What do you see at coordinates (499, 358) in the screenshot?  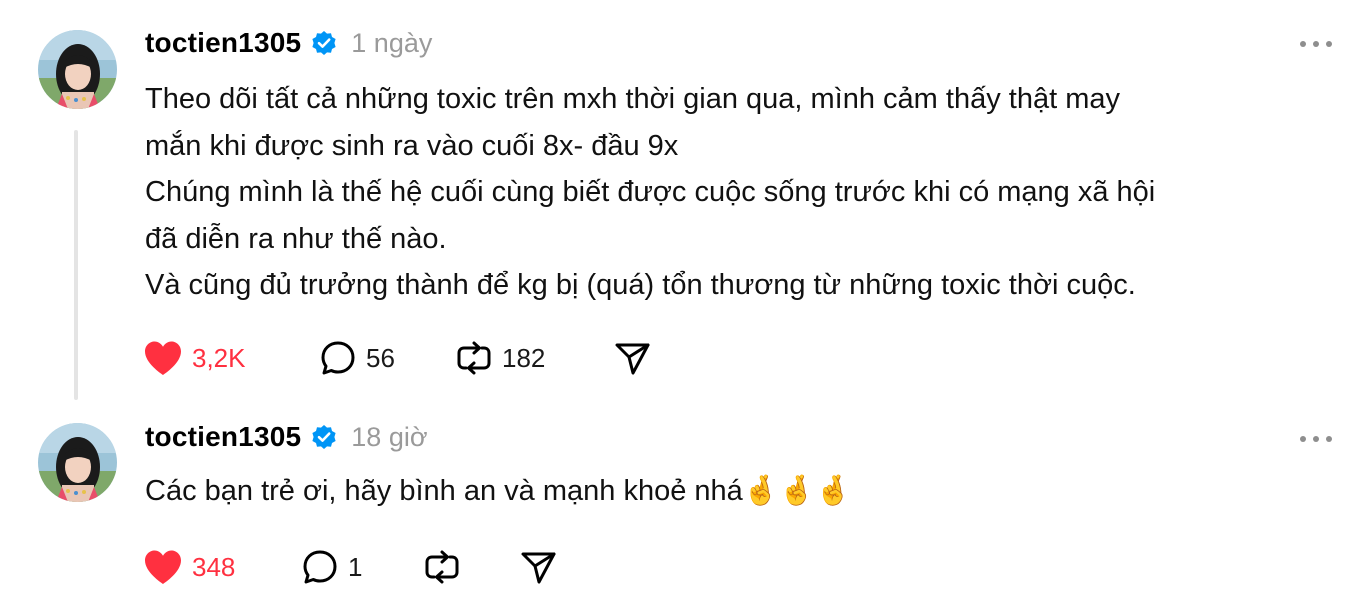 I see `repost-button: 182` at bounding box center [499, 358].